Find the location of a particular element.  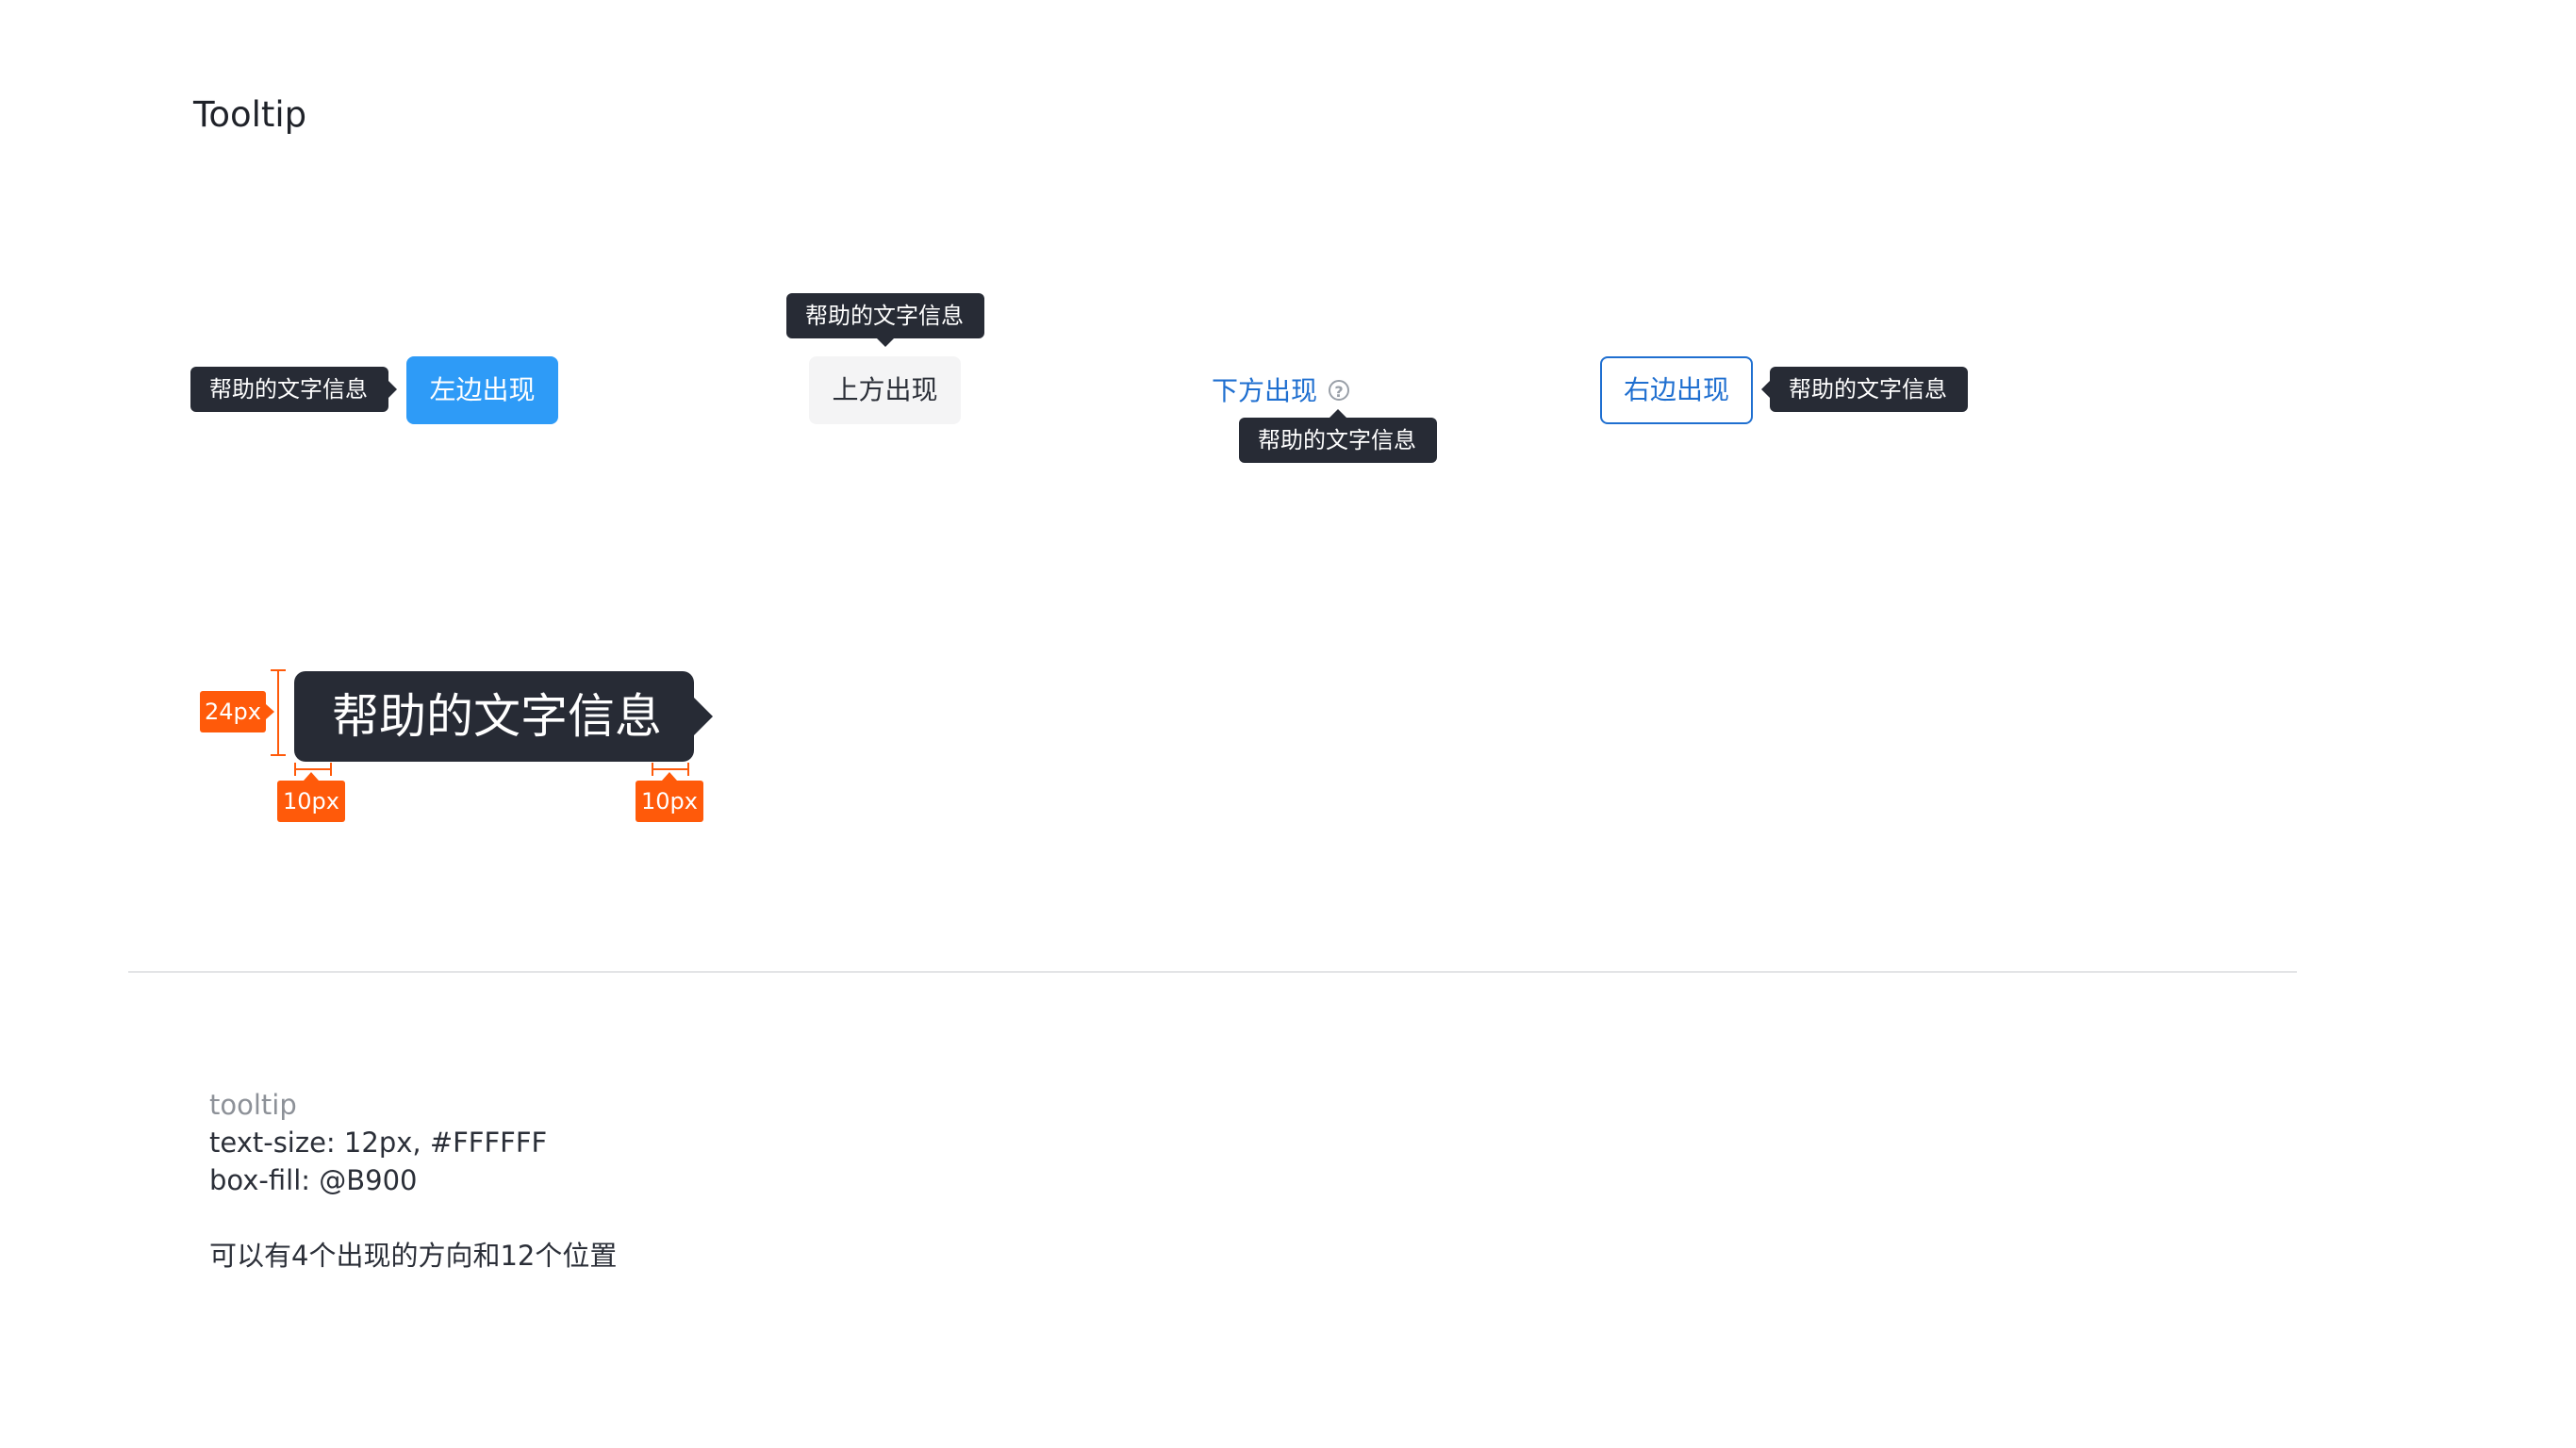

height-measure-cap-bottom is located at coordinates (278, 755).